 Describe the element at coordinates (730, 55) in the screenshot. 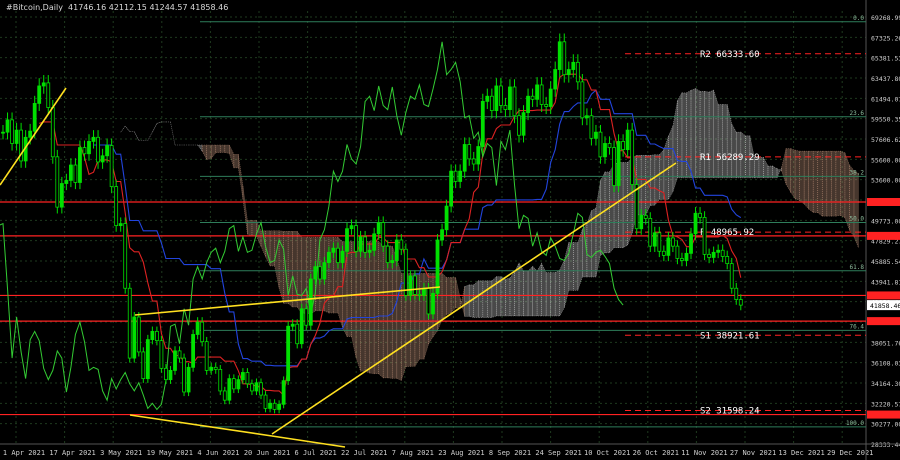

I see `pivot-level-label: R2 66333.60` at that location.